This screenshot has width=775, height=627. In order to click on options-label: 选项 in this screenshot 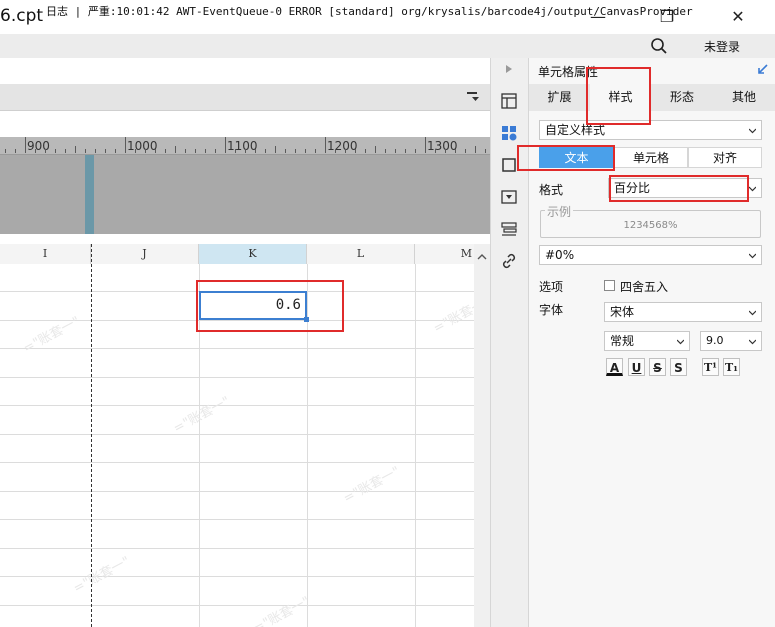, I will do `click(551, 287)`.